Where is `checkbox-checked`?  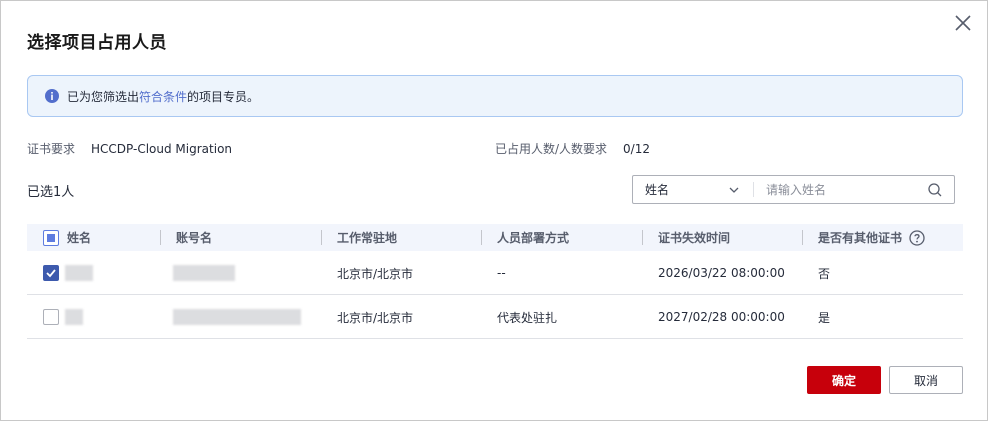
checkbox-checked is located at coordinates (51, 273).